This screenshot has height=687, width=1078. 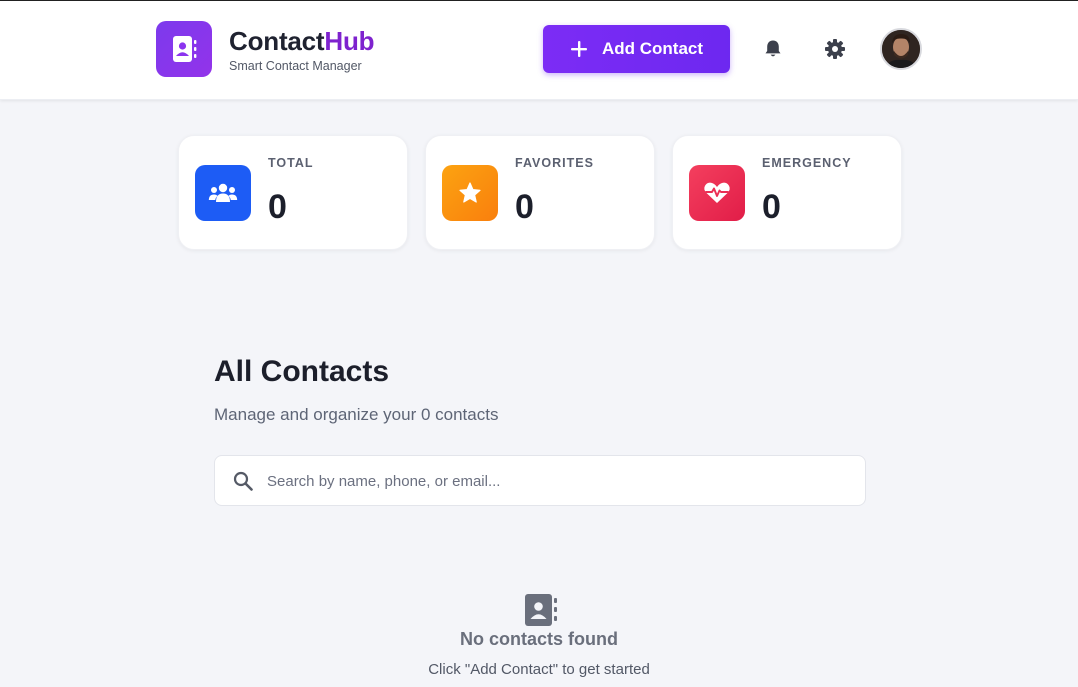 I want to click on page-title: All Contacts, so click(x=302, y=371).